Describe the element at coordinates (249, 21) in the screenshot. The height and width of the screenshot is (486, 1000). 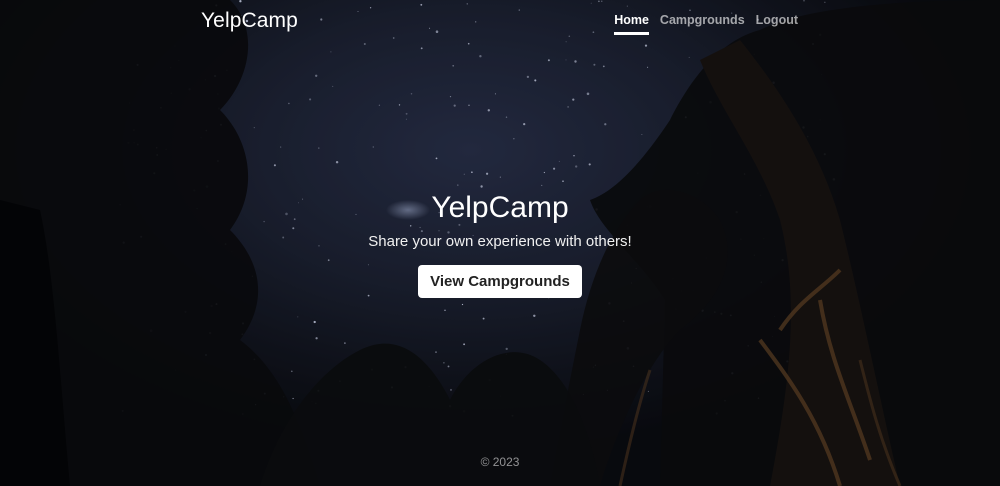
I see `brand-logo: YelpCamp` at that location.